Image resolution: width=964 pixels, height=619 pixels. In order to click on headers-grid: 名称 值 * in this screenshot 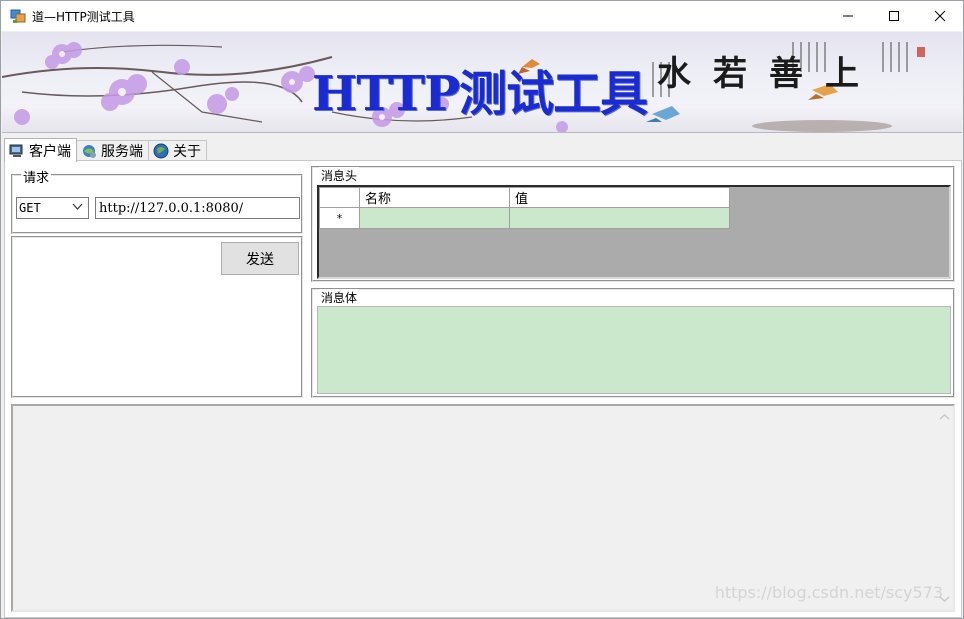, I will do `click(634, 232)`.